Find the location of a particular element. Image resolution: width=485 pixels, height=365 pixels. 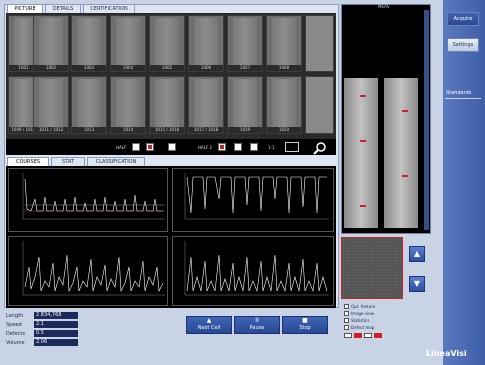

arrow-up-button: ▲ is located at coordinates (417, 254).